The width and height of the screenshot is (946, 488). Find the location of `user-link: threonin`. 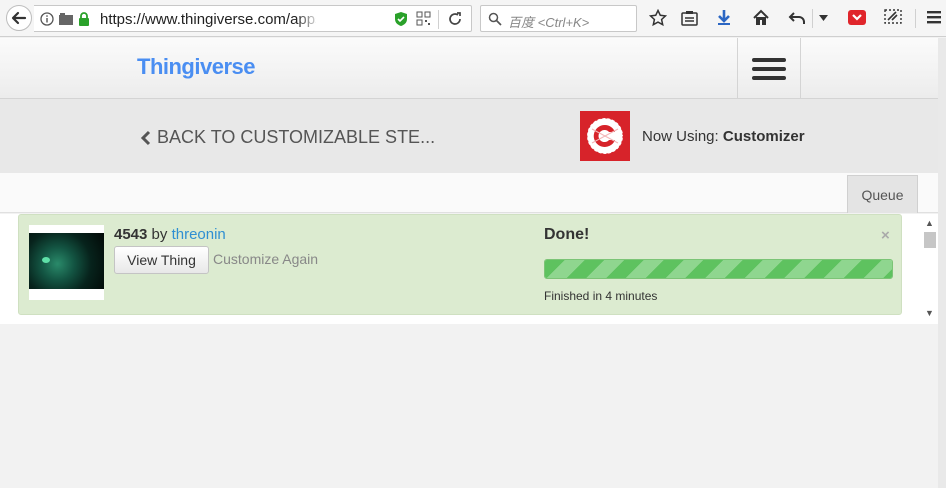

user-link: threonin is located at coordinates (199, 234).